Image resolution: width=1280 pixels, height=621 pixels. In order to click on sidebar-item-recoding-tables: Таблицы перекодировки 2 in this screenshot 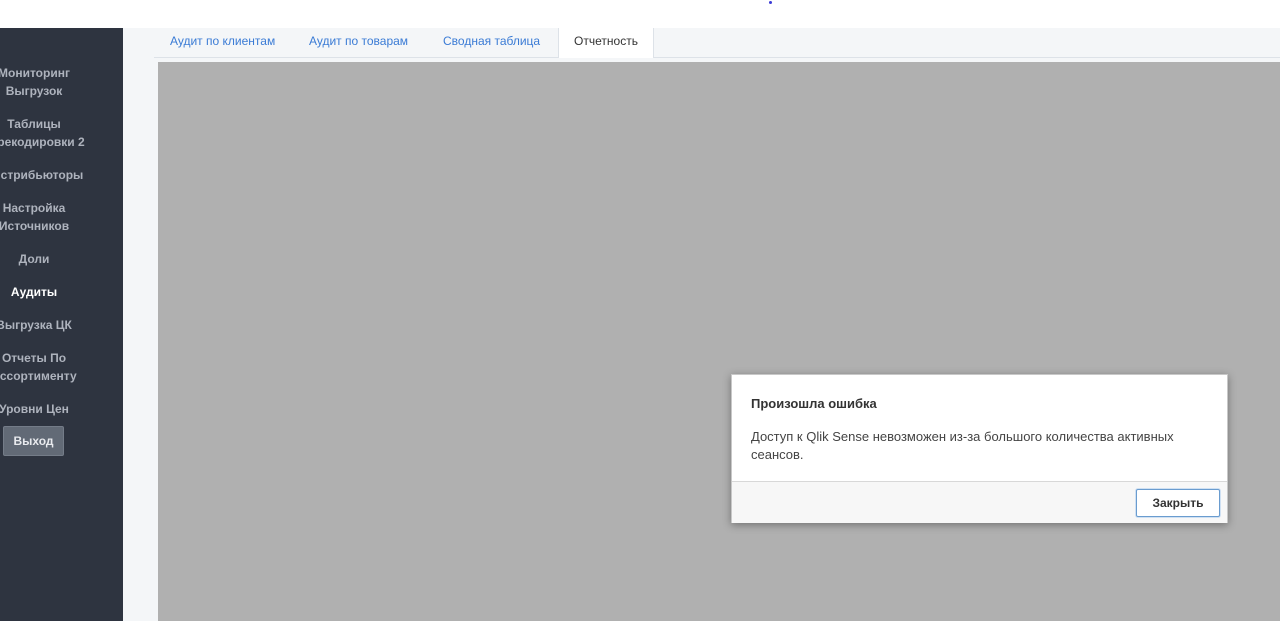, I will do `click(46, 133)`.